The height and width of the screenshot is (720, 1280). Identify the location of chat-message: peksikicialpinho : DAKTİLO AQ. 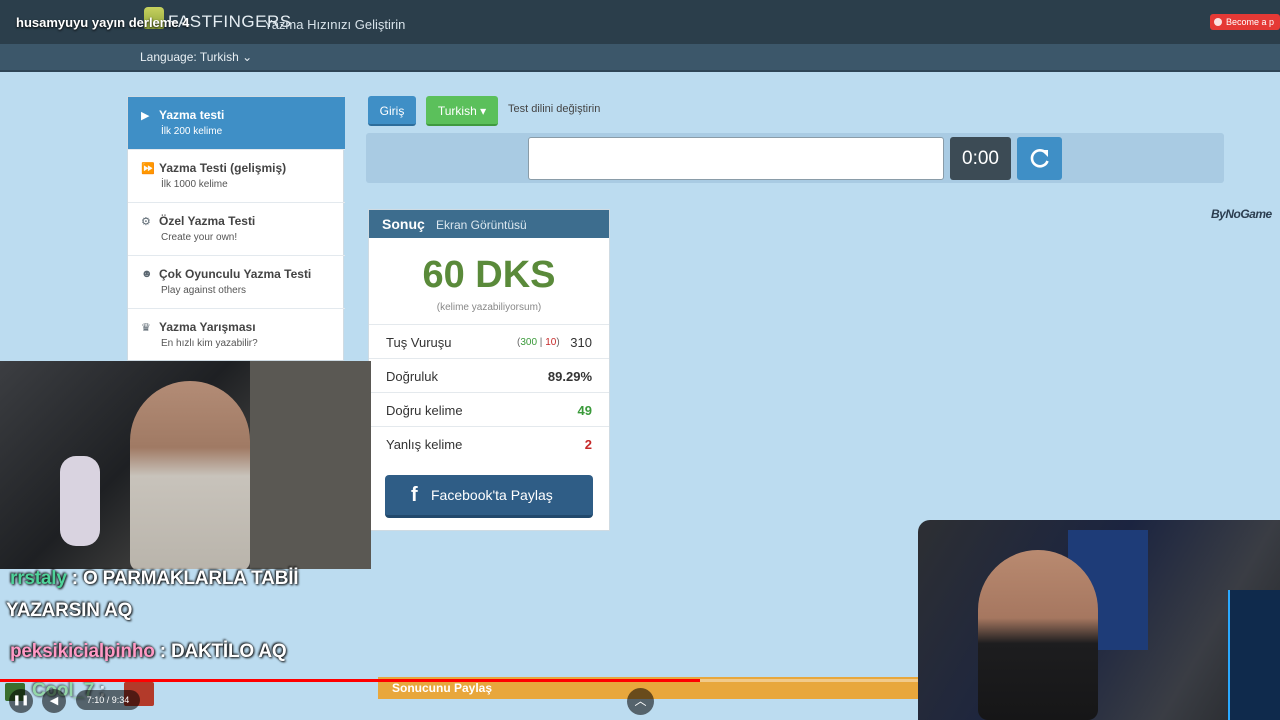
(148, 651).